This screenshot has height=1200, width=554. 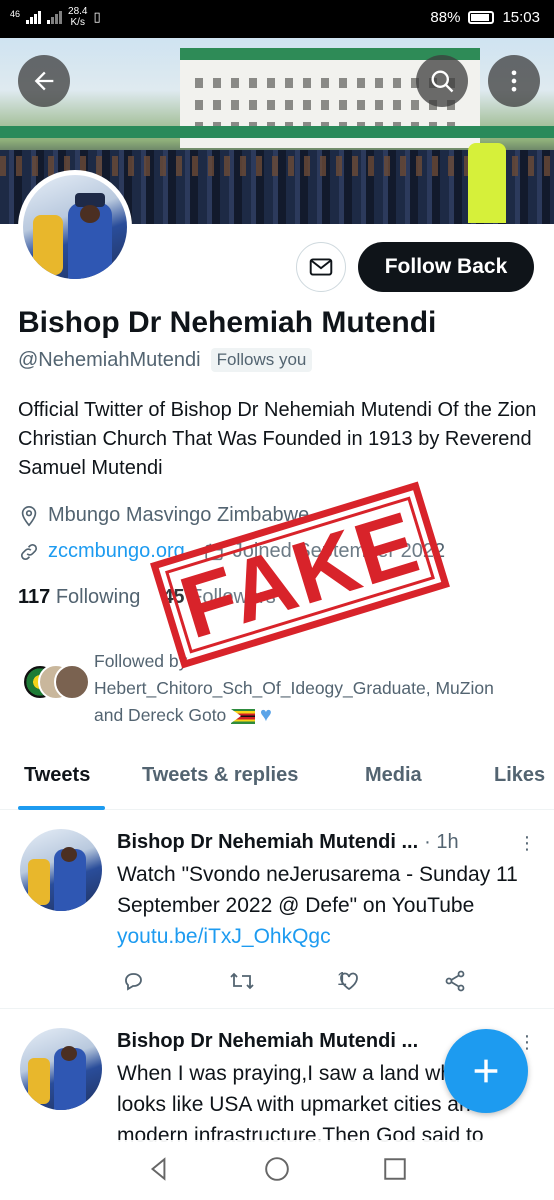 I want to click on share-button, so click(x=455, y=981).